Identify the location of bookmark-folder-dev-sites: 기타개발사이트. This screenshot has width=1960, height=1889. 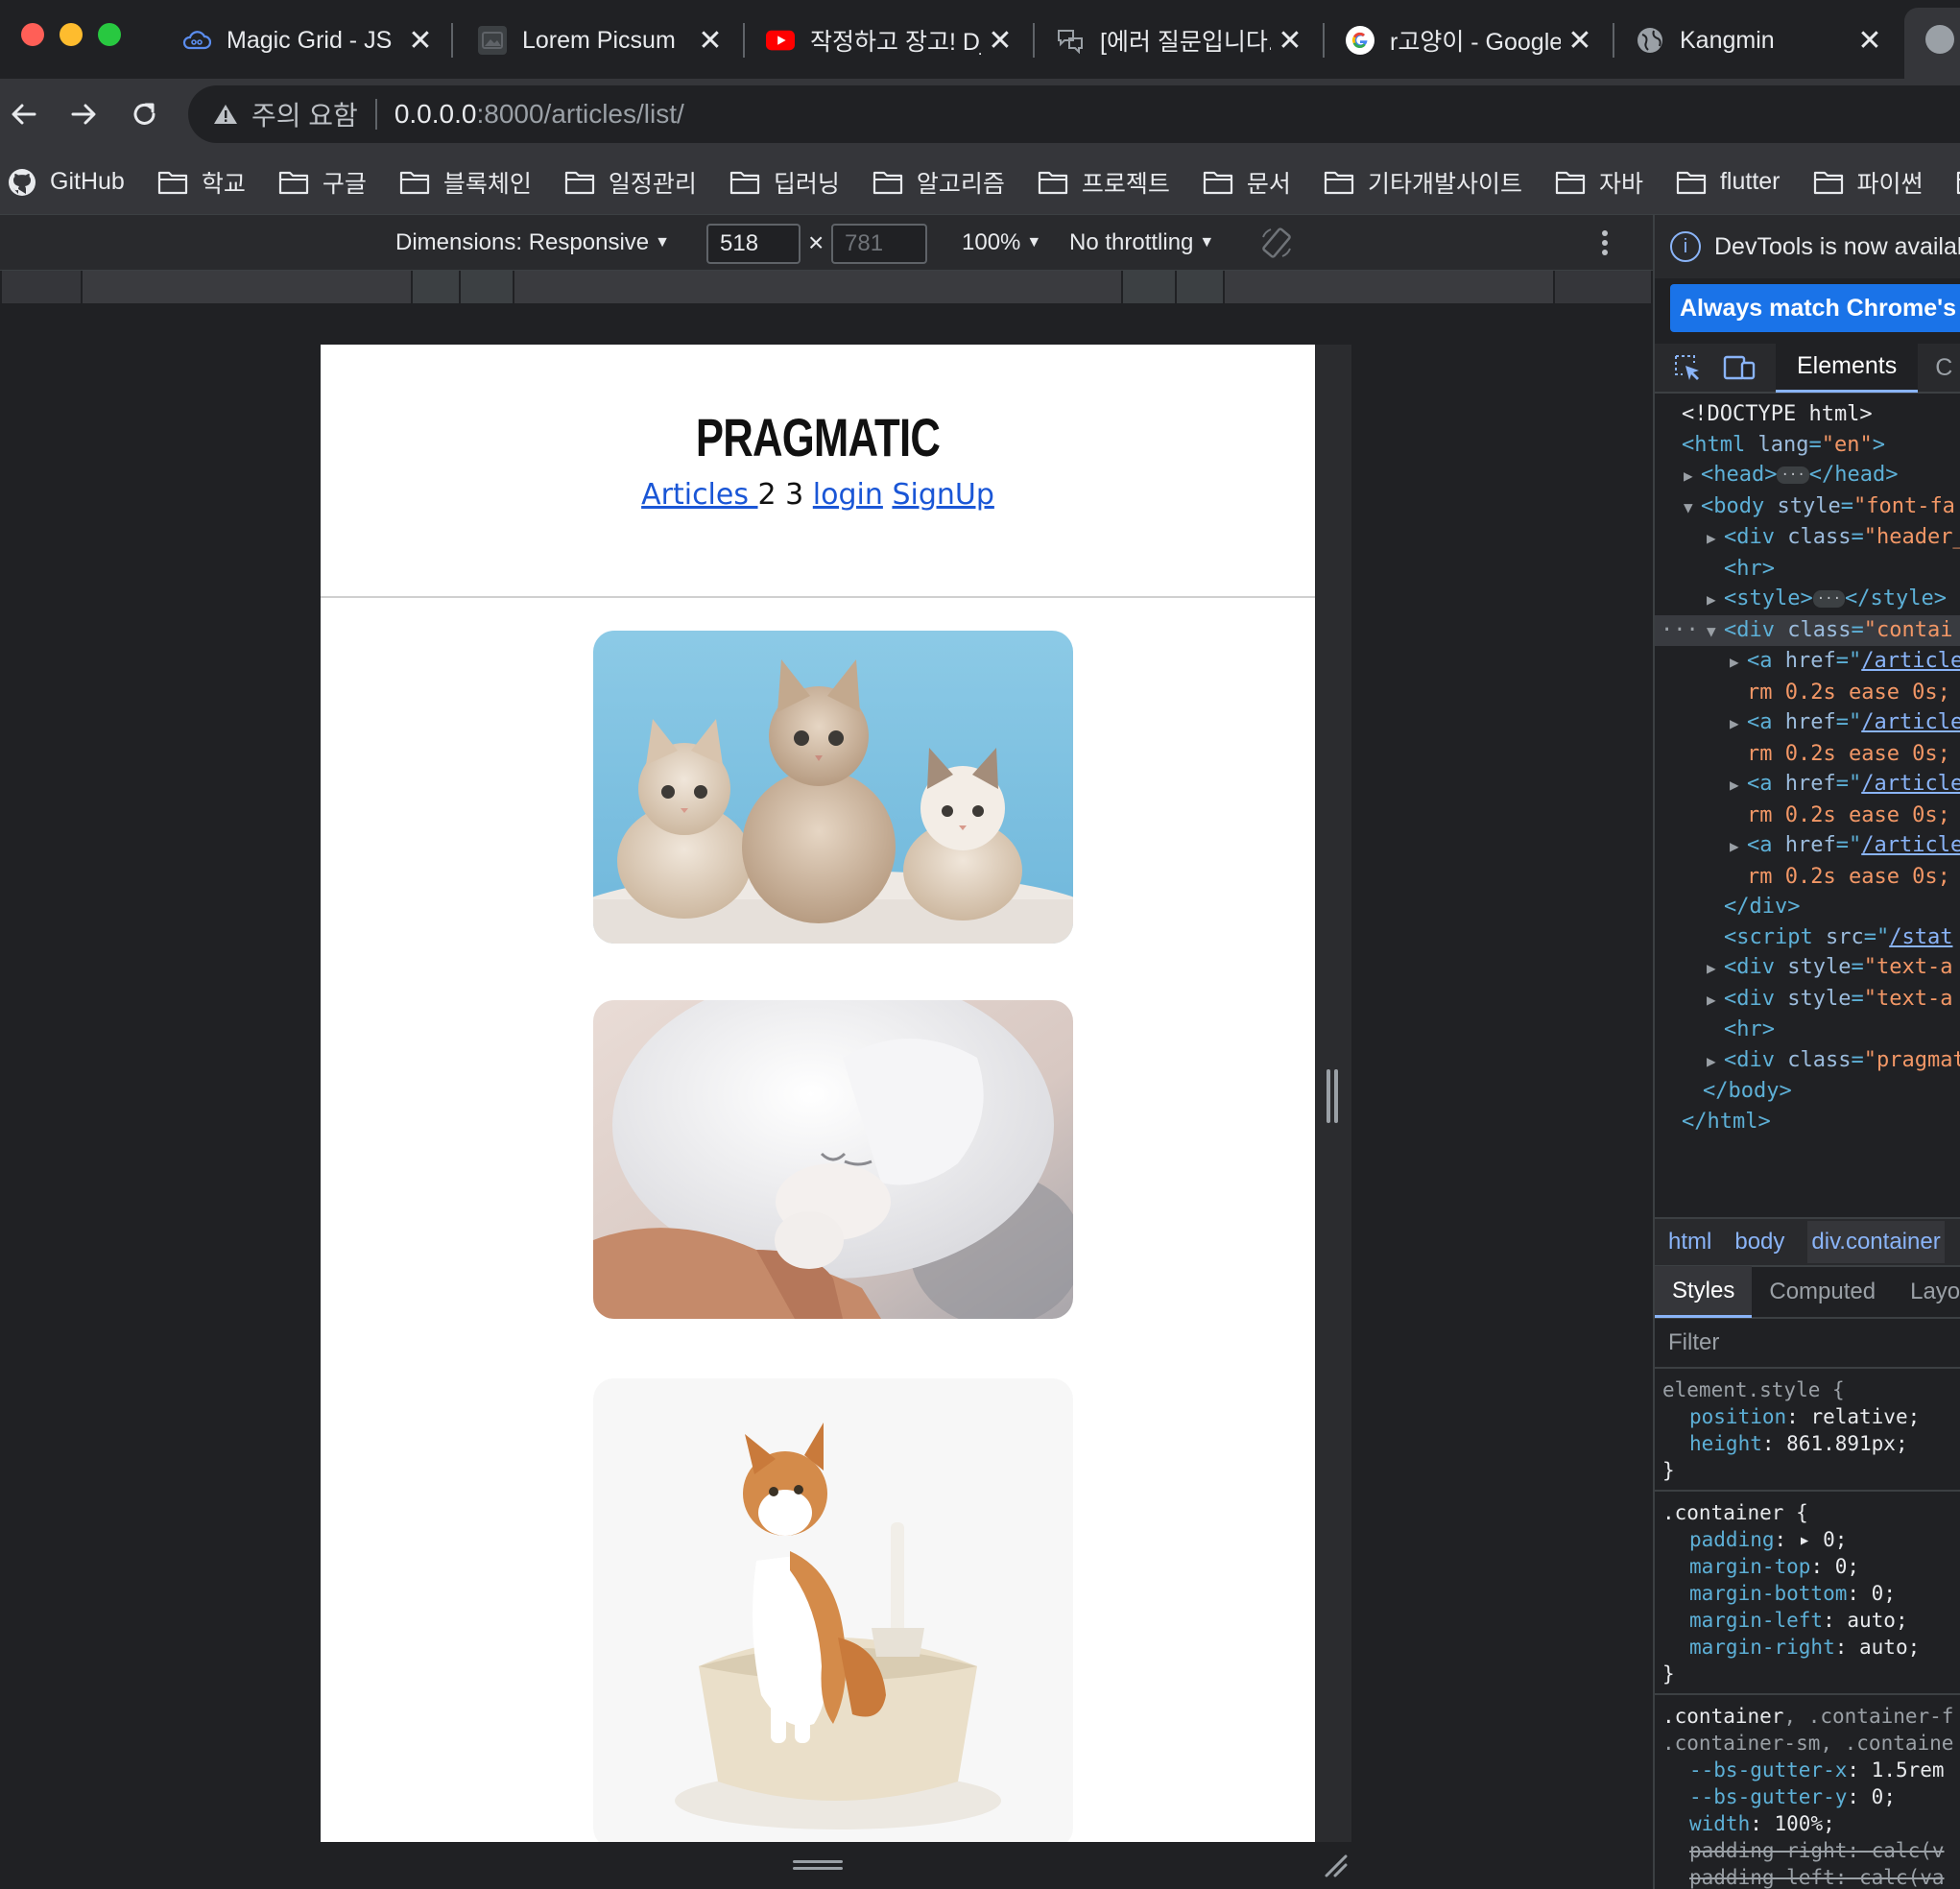
(1423, 183).